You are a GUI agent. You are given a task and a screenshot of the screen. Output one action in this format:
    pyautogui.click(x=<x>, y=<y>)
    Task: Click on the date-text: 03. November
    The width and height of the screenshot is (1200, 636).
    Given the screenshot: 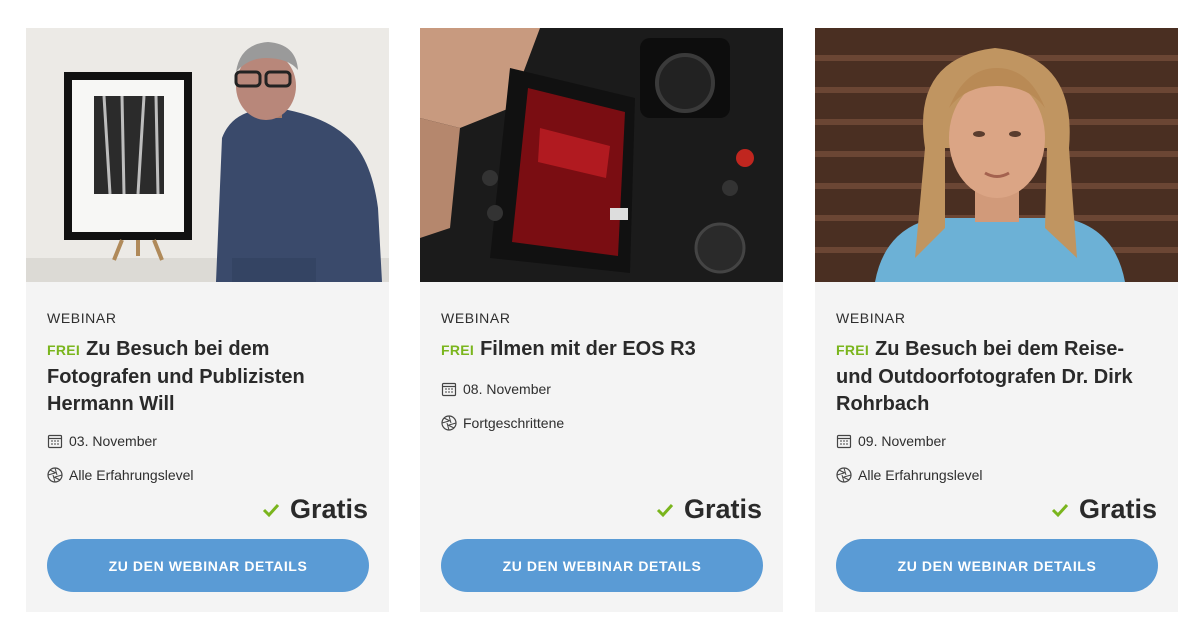 What is the action you would take?
    pyautogui.click(x=113, y=441)
    